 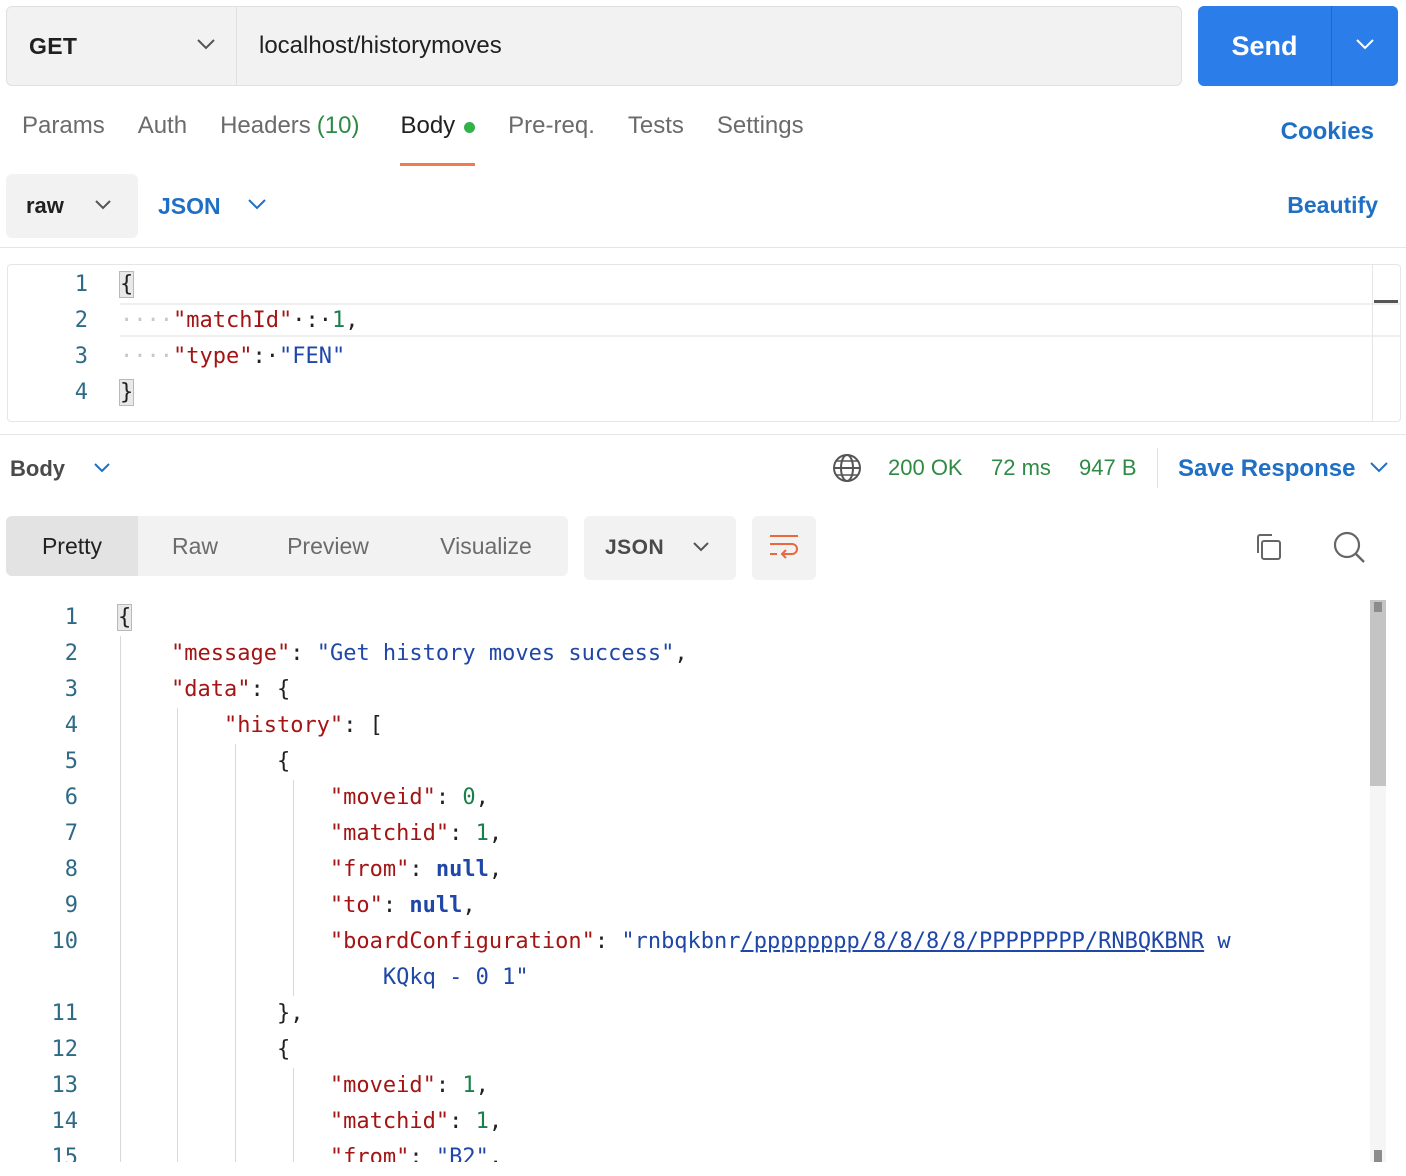 What do you see at coordinates (65, 1153) in the screenshot?
I see `line-number: 15` at bounding box center [65, 1153].